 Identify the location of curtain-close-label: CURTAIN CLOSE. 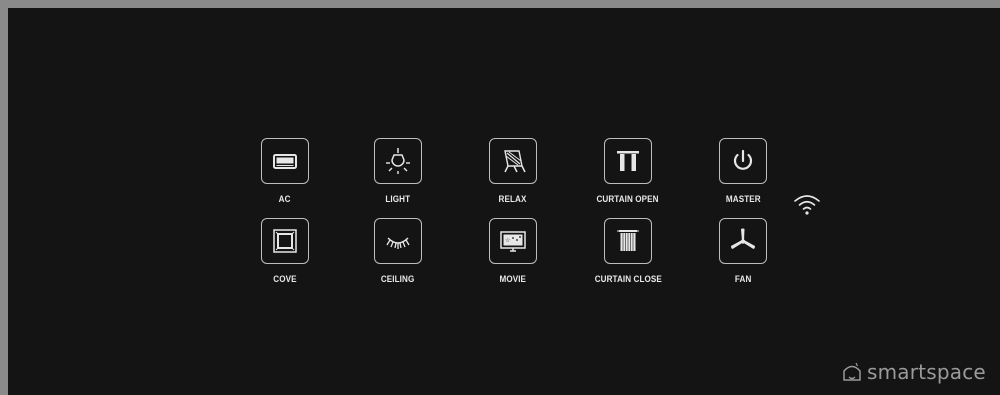
(628, 279).